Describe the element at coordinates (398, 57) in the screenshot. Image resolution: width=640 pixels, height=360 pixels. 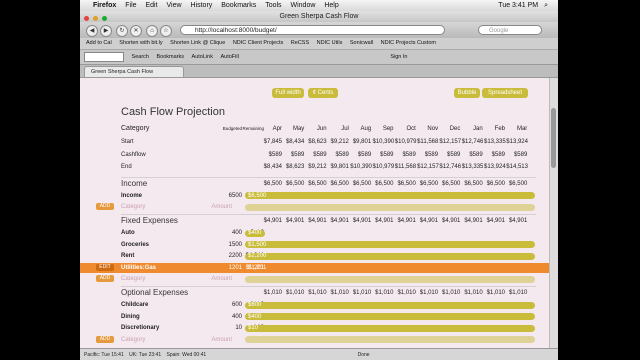
I see `addon-signin-button: Sign In` at that location.